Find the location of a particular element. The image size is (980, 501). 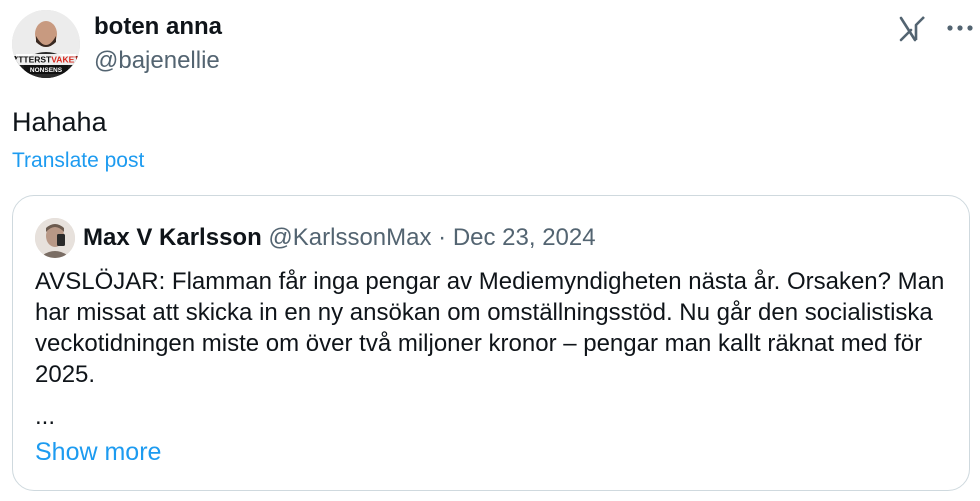

more-icon is located at coordinates (960, 28).